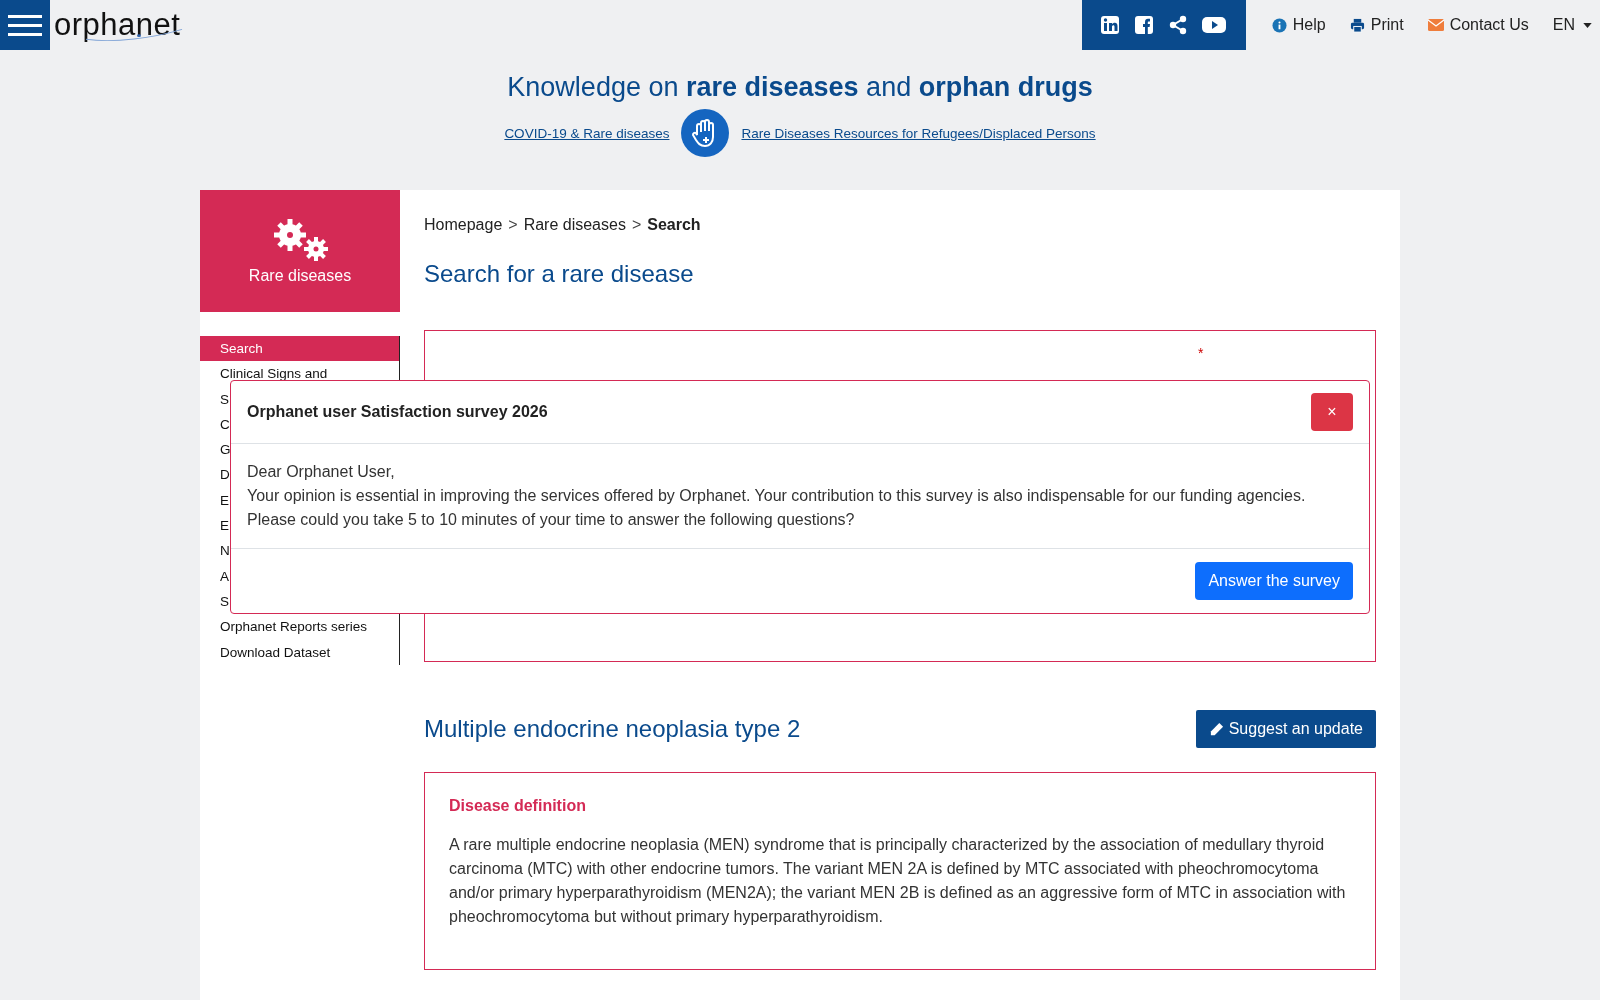 The height and width of the screenshot is (1000, 1600). Describe the element at coordinates (397, 412) in the screenshot. I see `dialog-title: Orphanet user Satisfaction survey 2026` at that location.